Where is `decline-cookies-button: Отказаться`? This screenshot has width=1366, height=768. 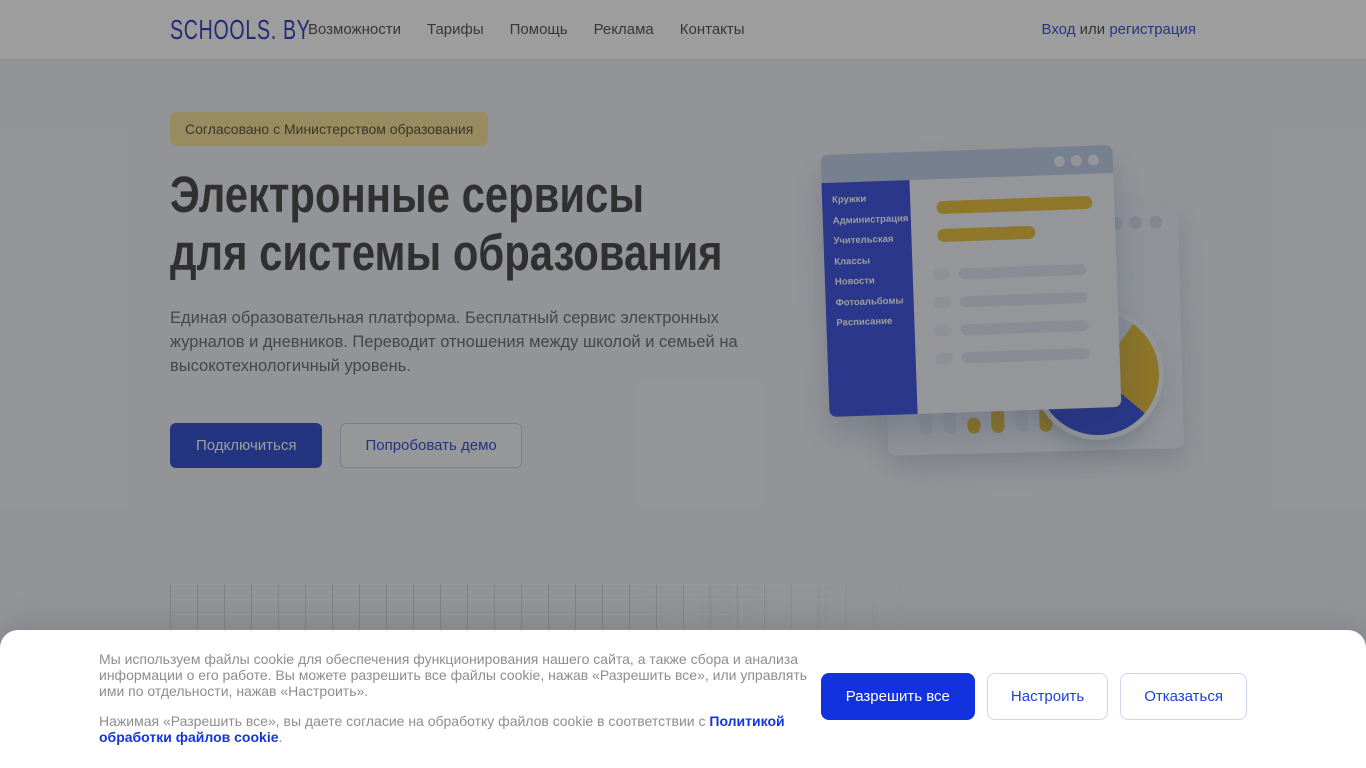
decline-cookies-button: Отказаться is located at coordinates (1183, 696).